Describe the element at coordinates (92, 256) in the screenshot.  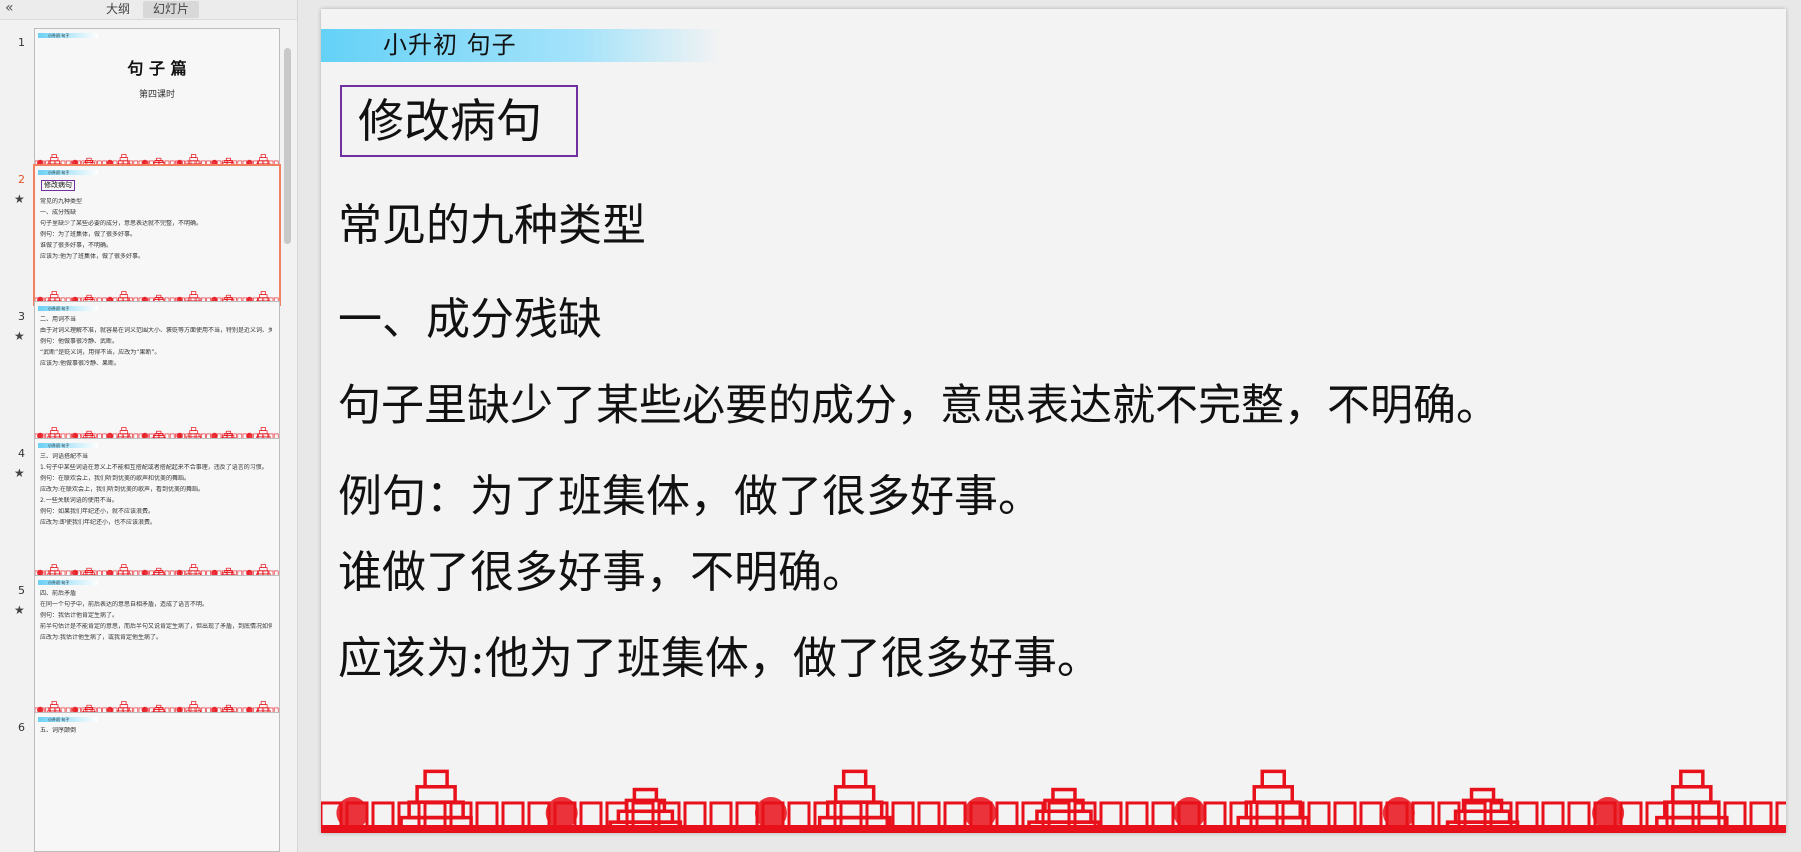
I see `thumb-text-line: 应该为:他为了班集体，做了很多好事。` at that location.